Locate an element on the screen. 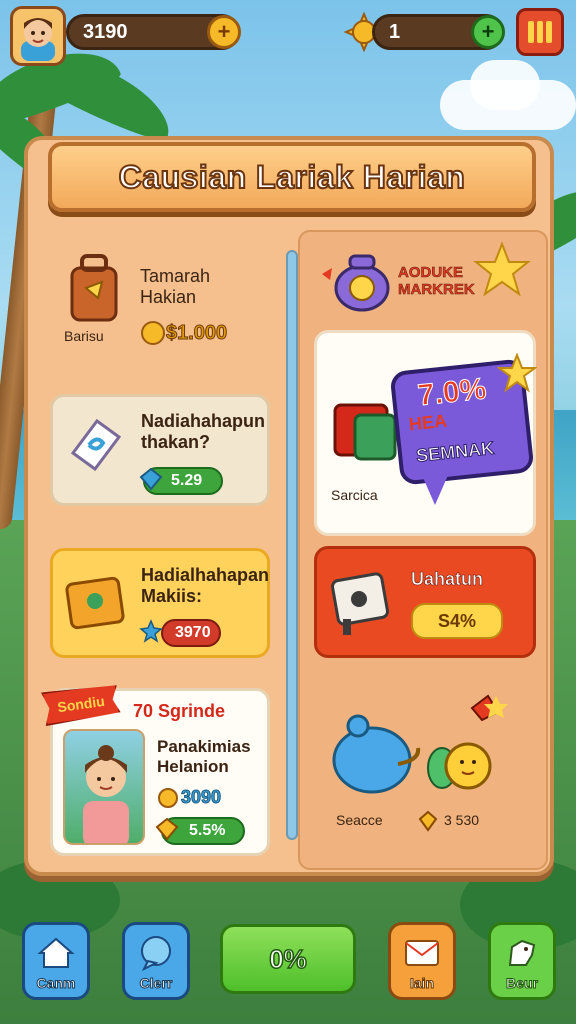 This screenshot has height=1024, width=576. discount-percent: 7.0% is located at coordinates (452, 392).